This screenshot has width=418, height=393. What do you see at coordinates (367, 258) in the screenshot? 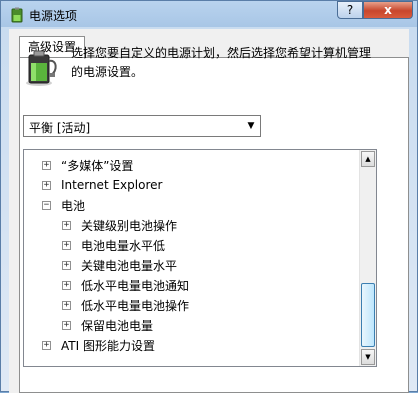
I see `tree-scrollbar: ▲ ▼` at bounding box center [367, 258].